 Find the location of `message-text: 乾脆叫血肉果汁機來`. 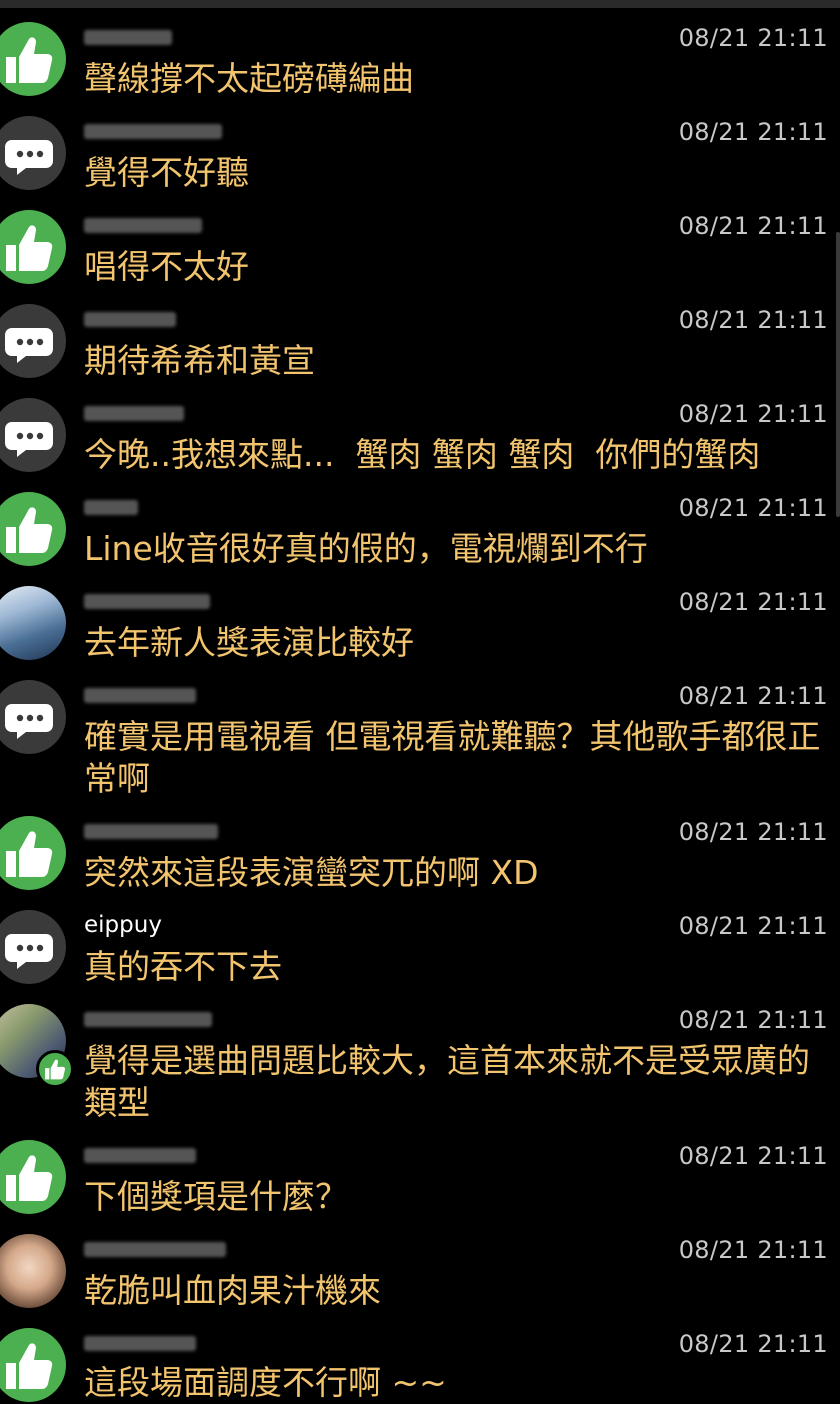

message-text: 乾脆叫血肉果汁機來 is located at coordinates (232, 1290).